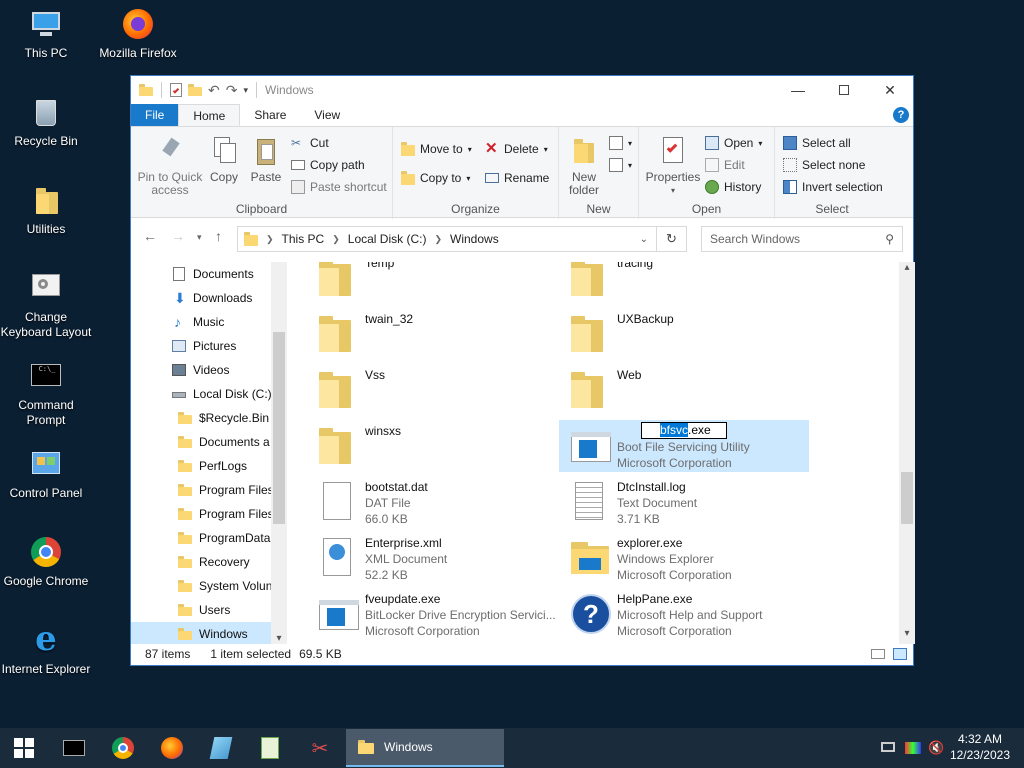 Image resolution: width=1024 pixels, height=768 pixels. I want to click on pin-to-quick-access-button: Pin to Quick access, so click(170, 166).